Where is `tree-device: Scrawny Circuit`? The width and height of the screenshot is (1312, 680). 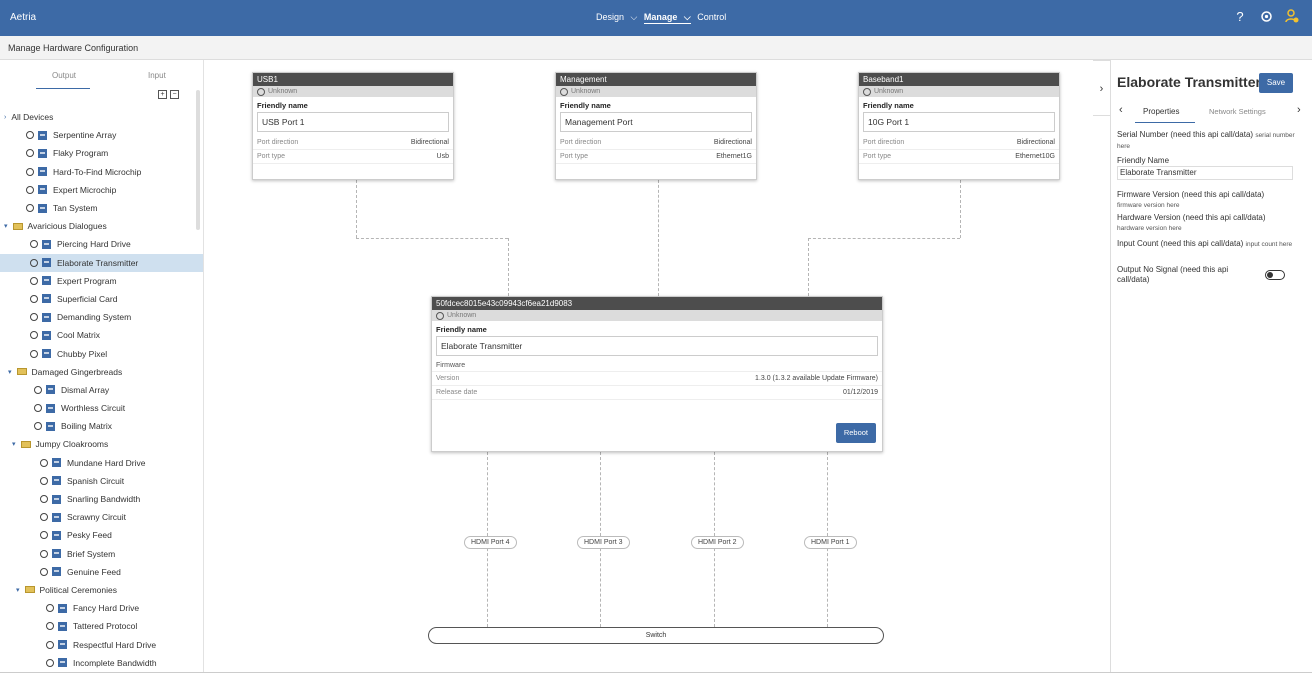 tree-device: Scrawny Circuit is located at coordinates (101, 517).